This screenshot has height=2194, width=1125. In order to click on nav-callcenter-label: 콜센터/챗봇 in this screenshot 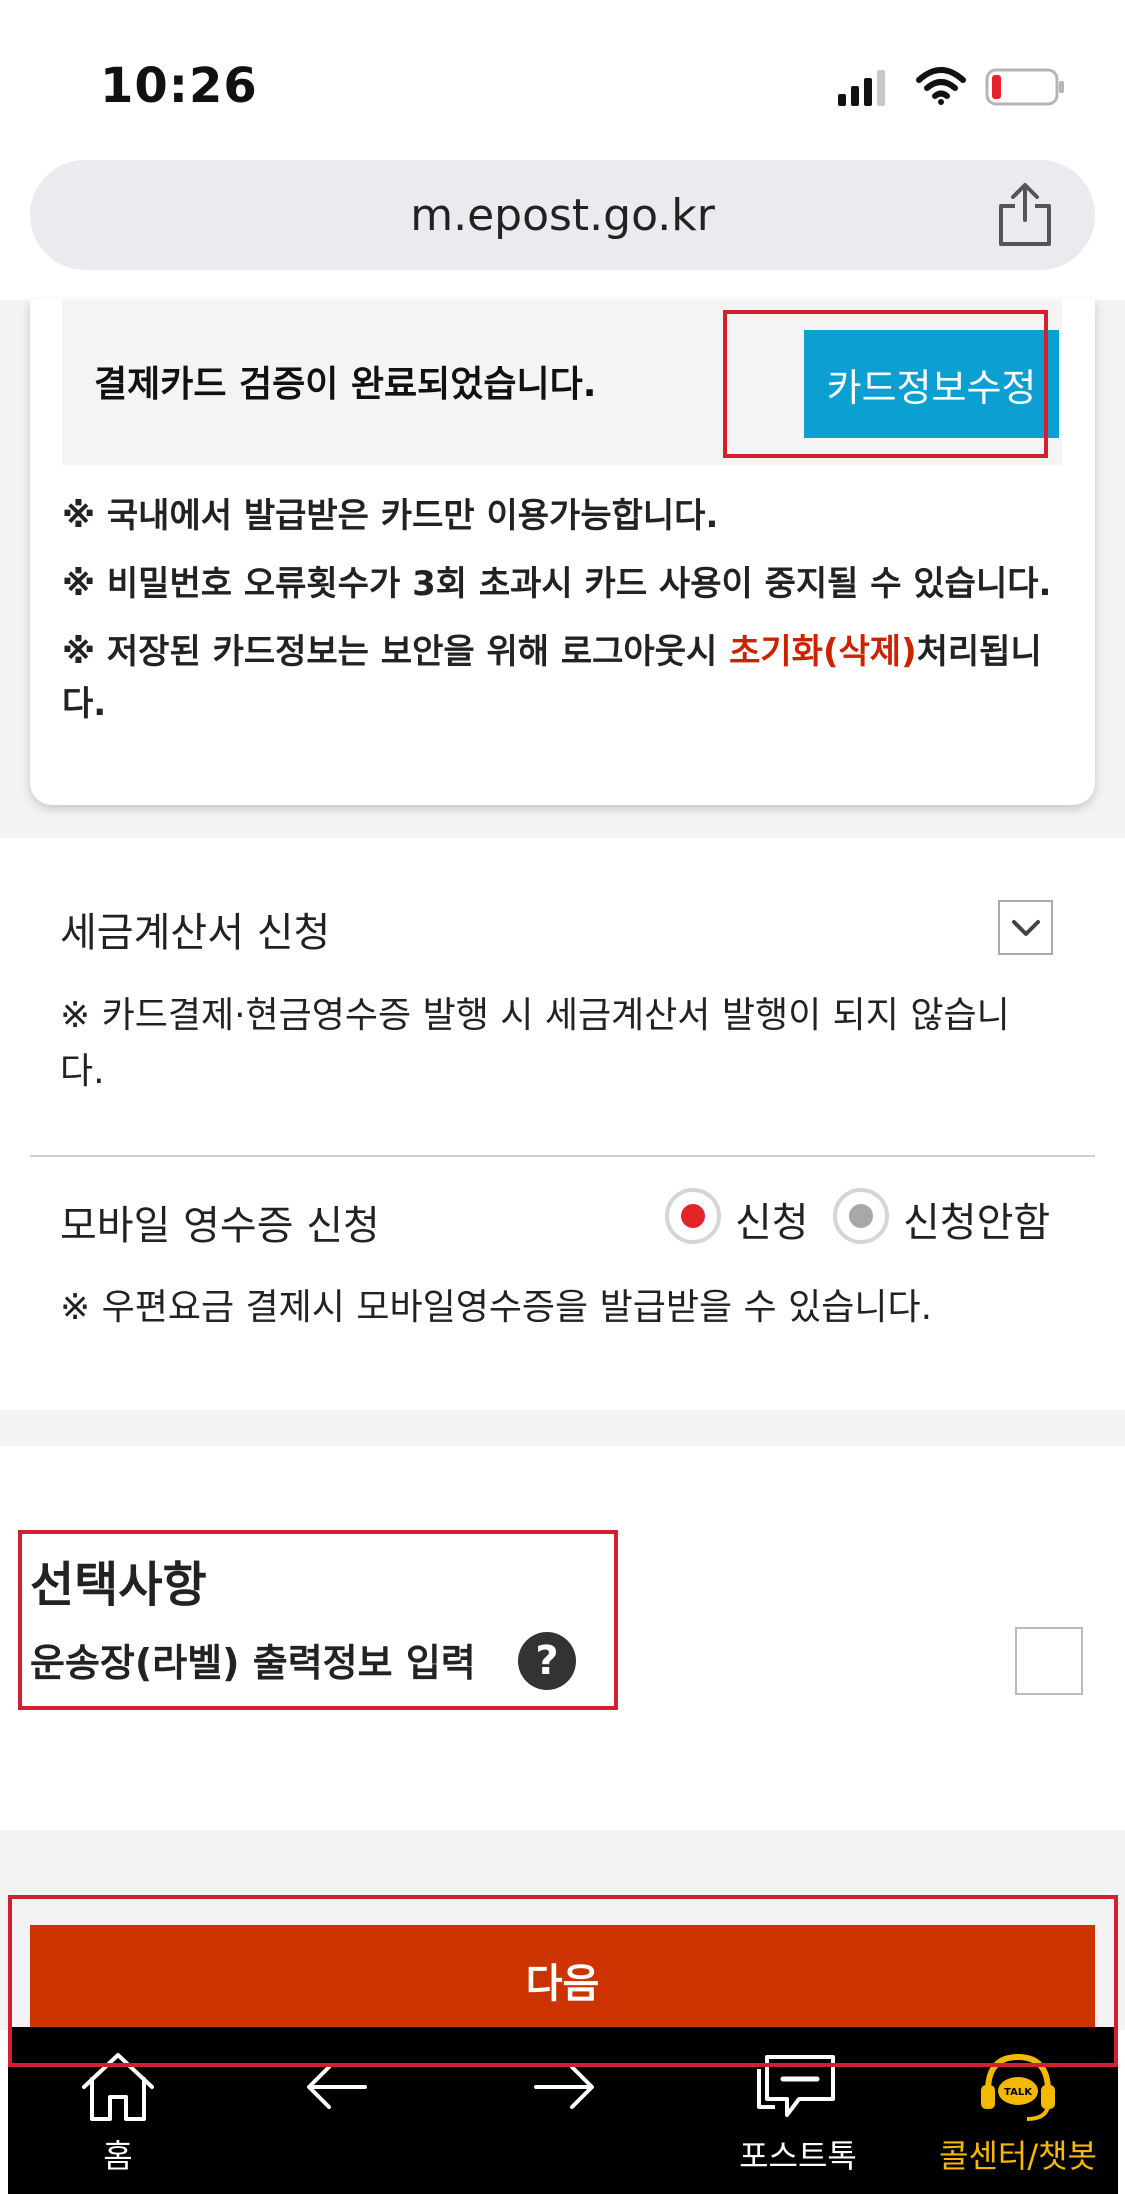, I will do `click(1018, 2156)`.